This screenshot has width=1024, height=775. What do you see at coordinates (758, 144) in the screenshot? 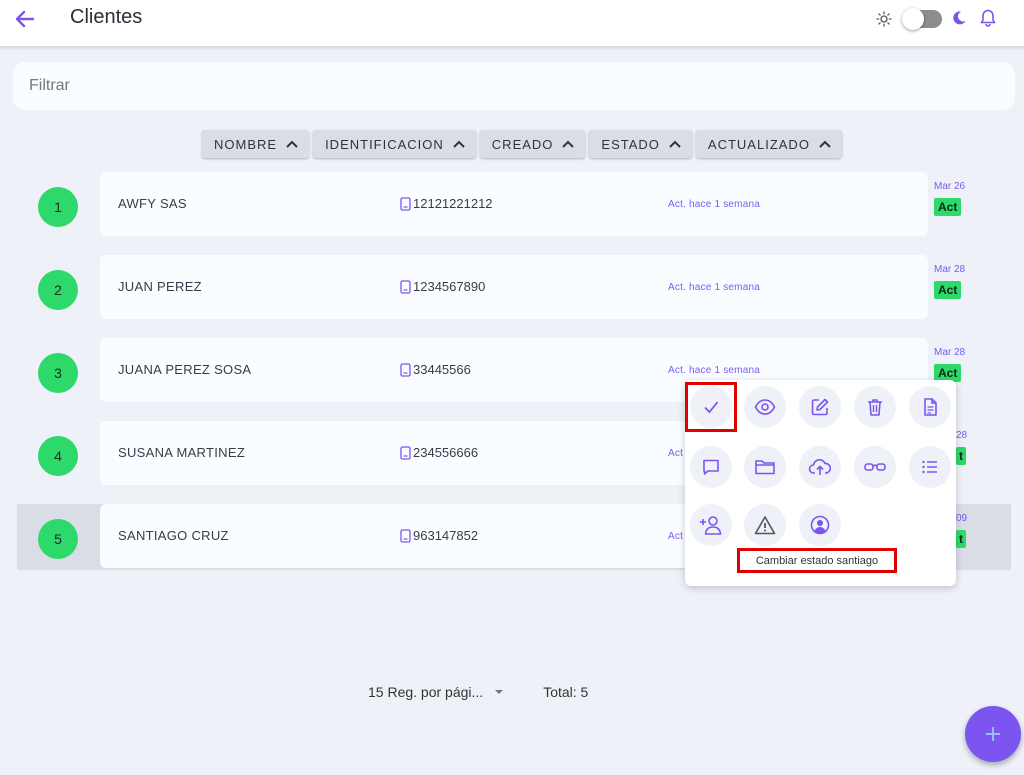
I see `sort-label: ACTUALIZADO` at bounding box center [758, 144].